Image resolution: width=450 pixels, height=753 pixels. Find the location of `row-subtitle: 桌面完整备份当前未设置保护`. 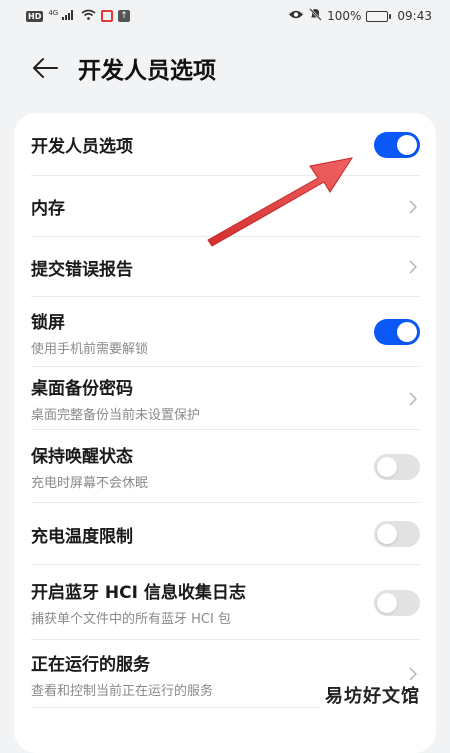

row-subtitle: 桌面完整备份当前未设置保护 is located at coordinates (115, 413).